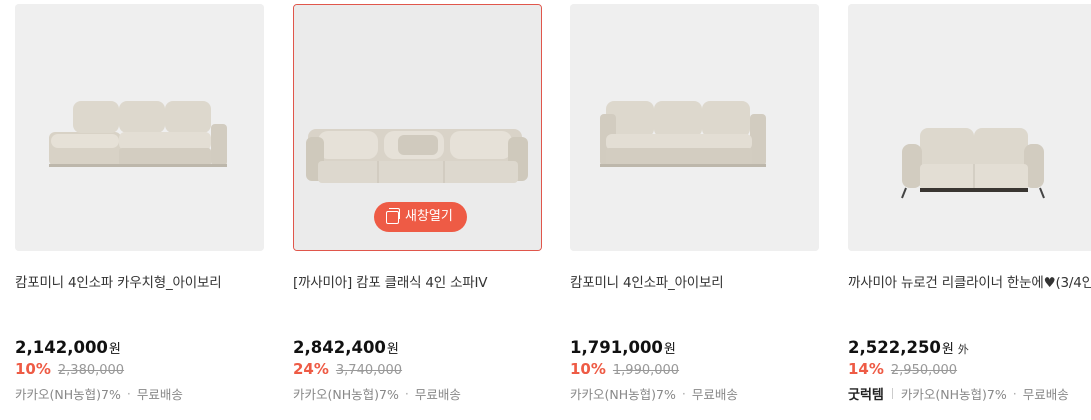 The image size is (1091, 420). Describe the element at coordinates (866, 369) in the screenshot. I see `discount-rate: 14%` at that location.